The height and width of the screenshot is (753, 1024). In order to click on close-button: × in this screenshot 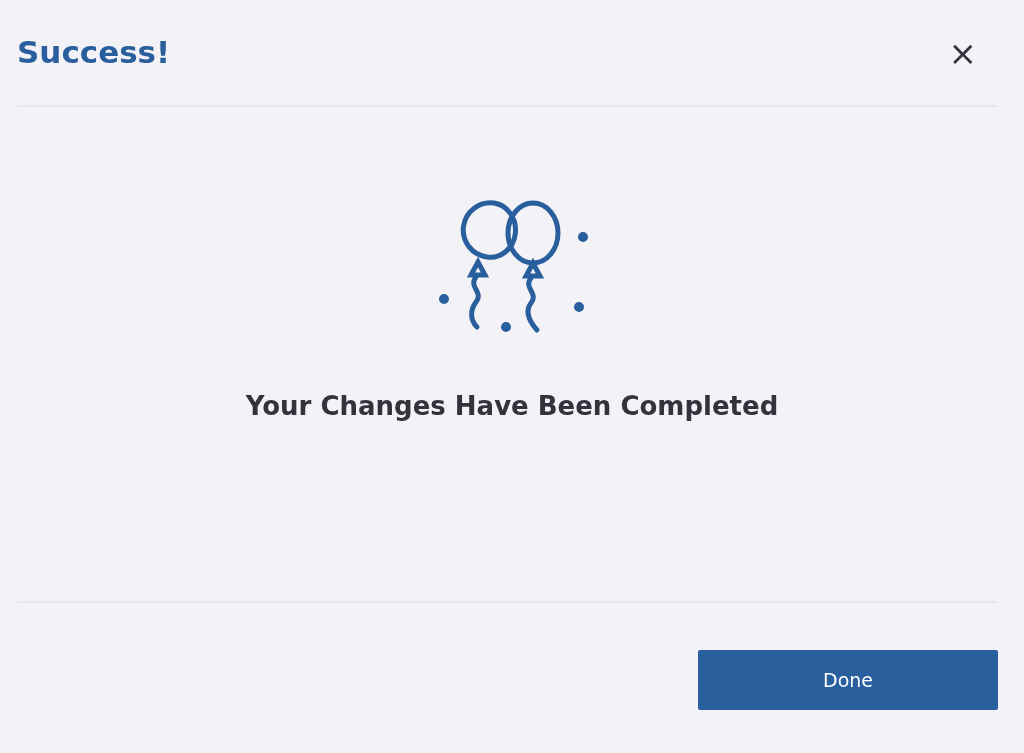, I will do `click(962, 52)`.